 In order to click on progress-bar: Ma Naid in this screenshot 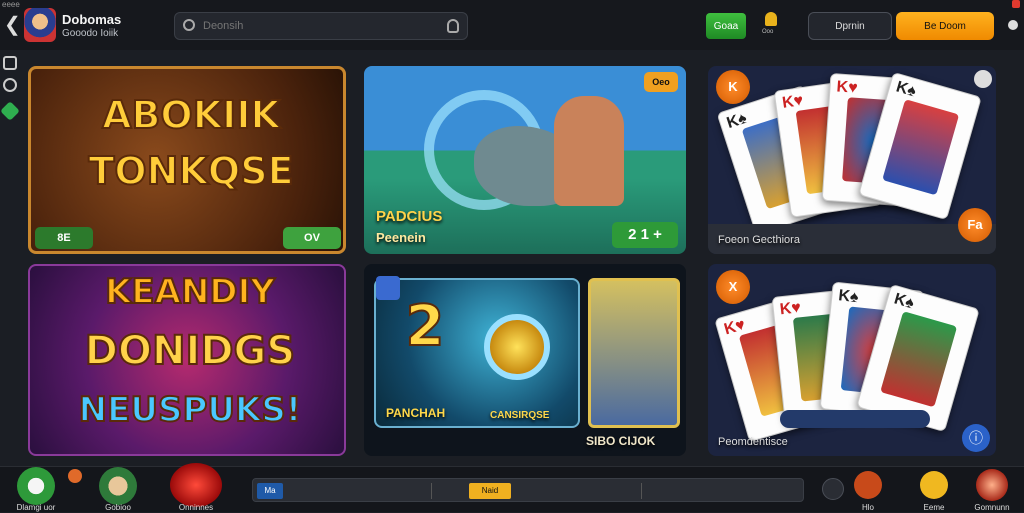, I will do `click(528, 490)`.